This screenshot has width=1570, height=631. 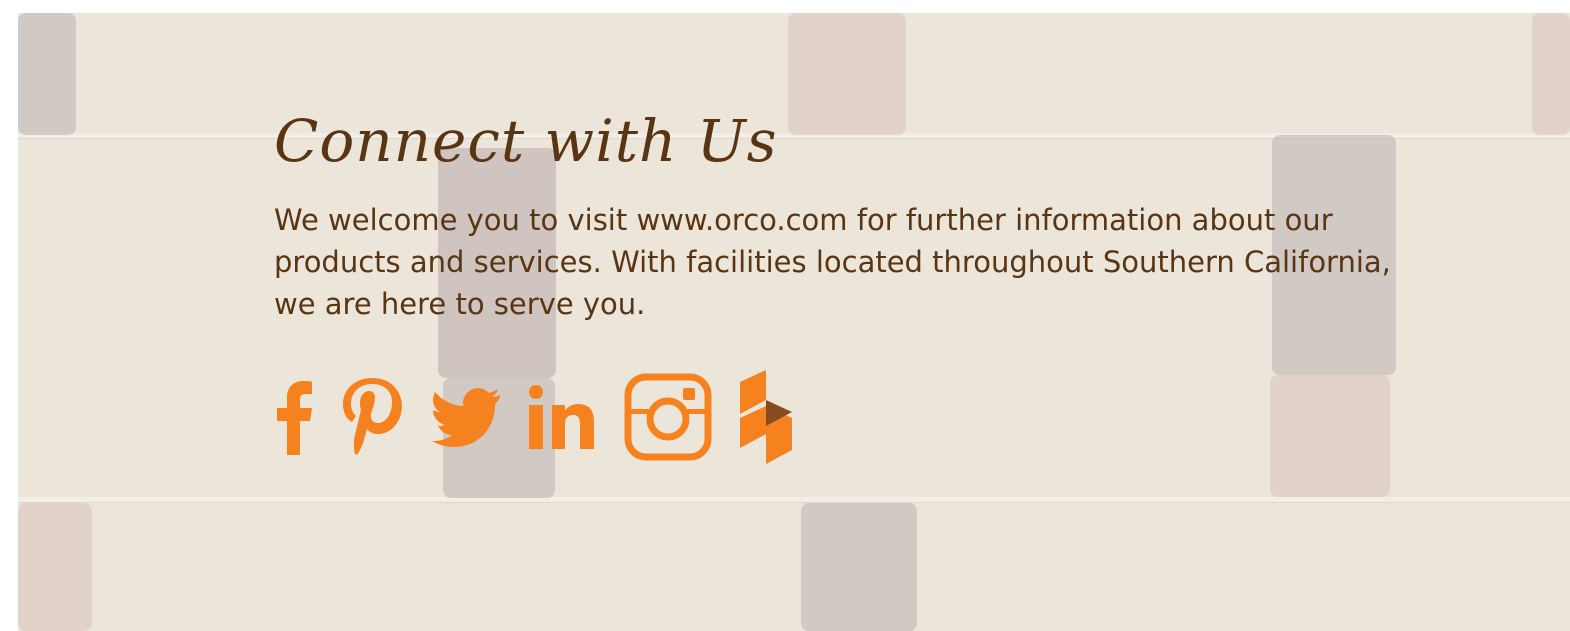 I want to click on paver-joint, so click(x=794, y=499).